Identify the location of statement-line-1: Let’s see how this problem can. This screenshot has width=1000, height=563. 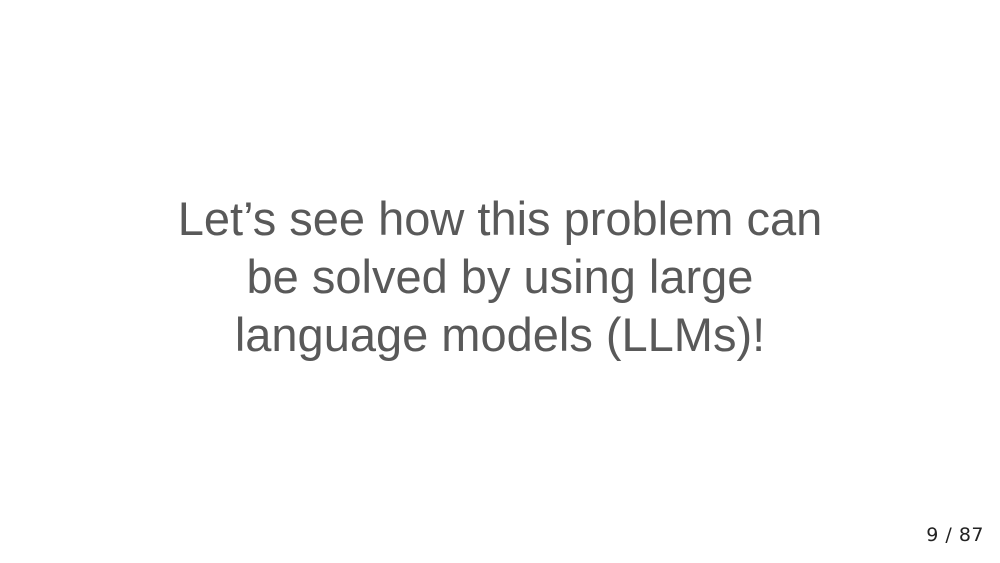
(500, 218).